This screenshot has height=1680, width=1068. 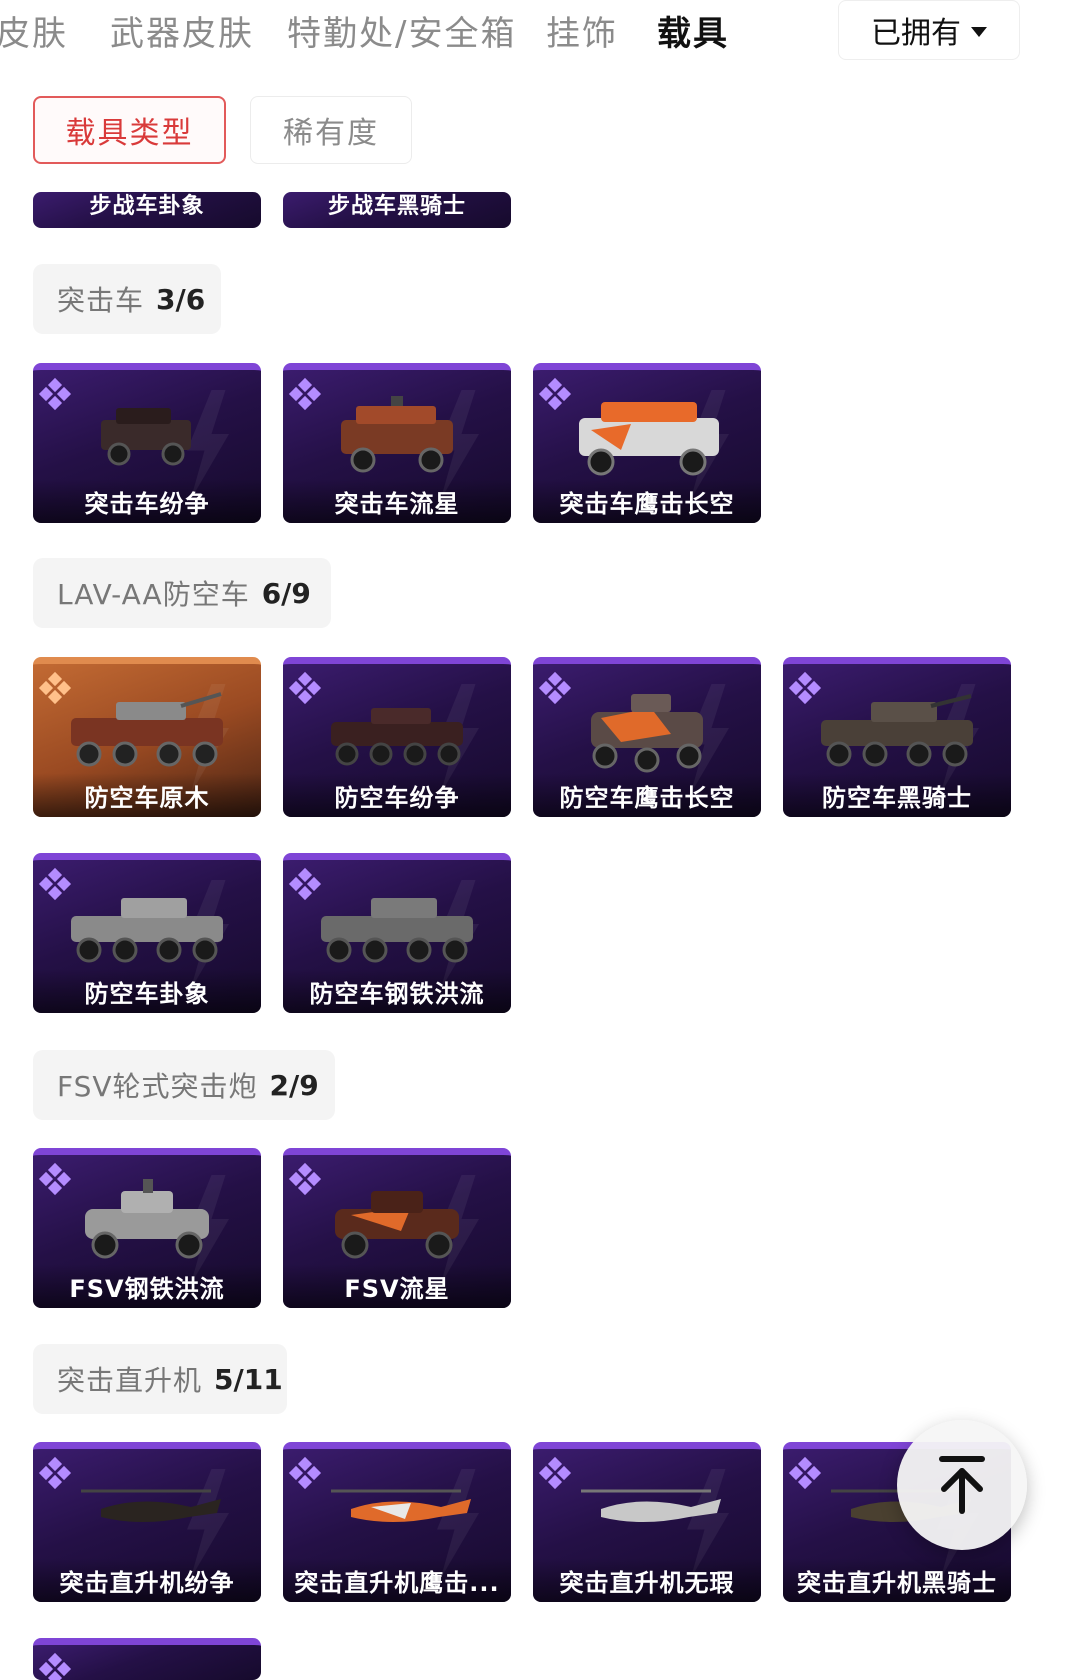 What do you see at coordinates (147, 795) in the screenshot?
I see `vehicle-name: 防空车原木` at bounding box center [147, 795].